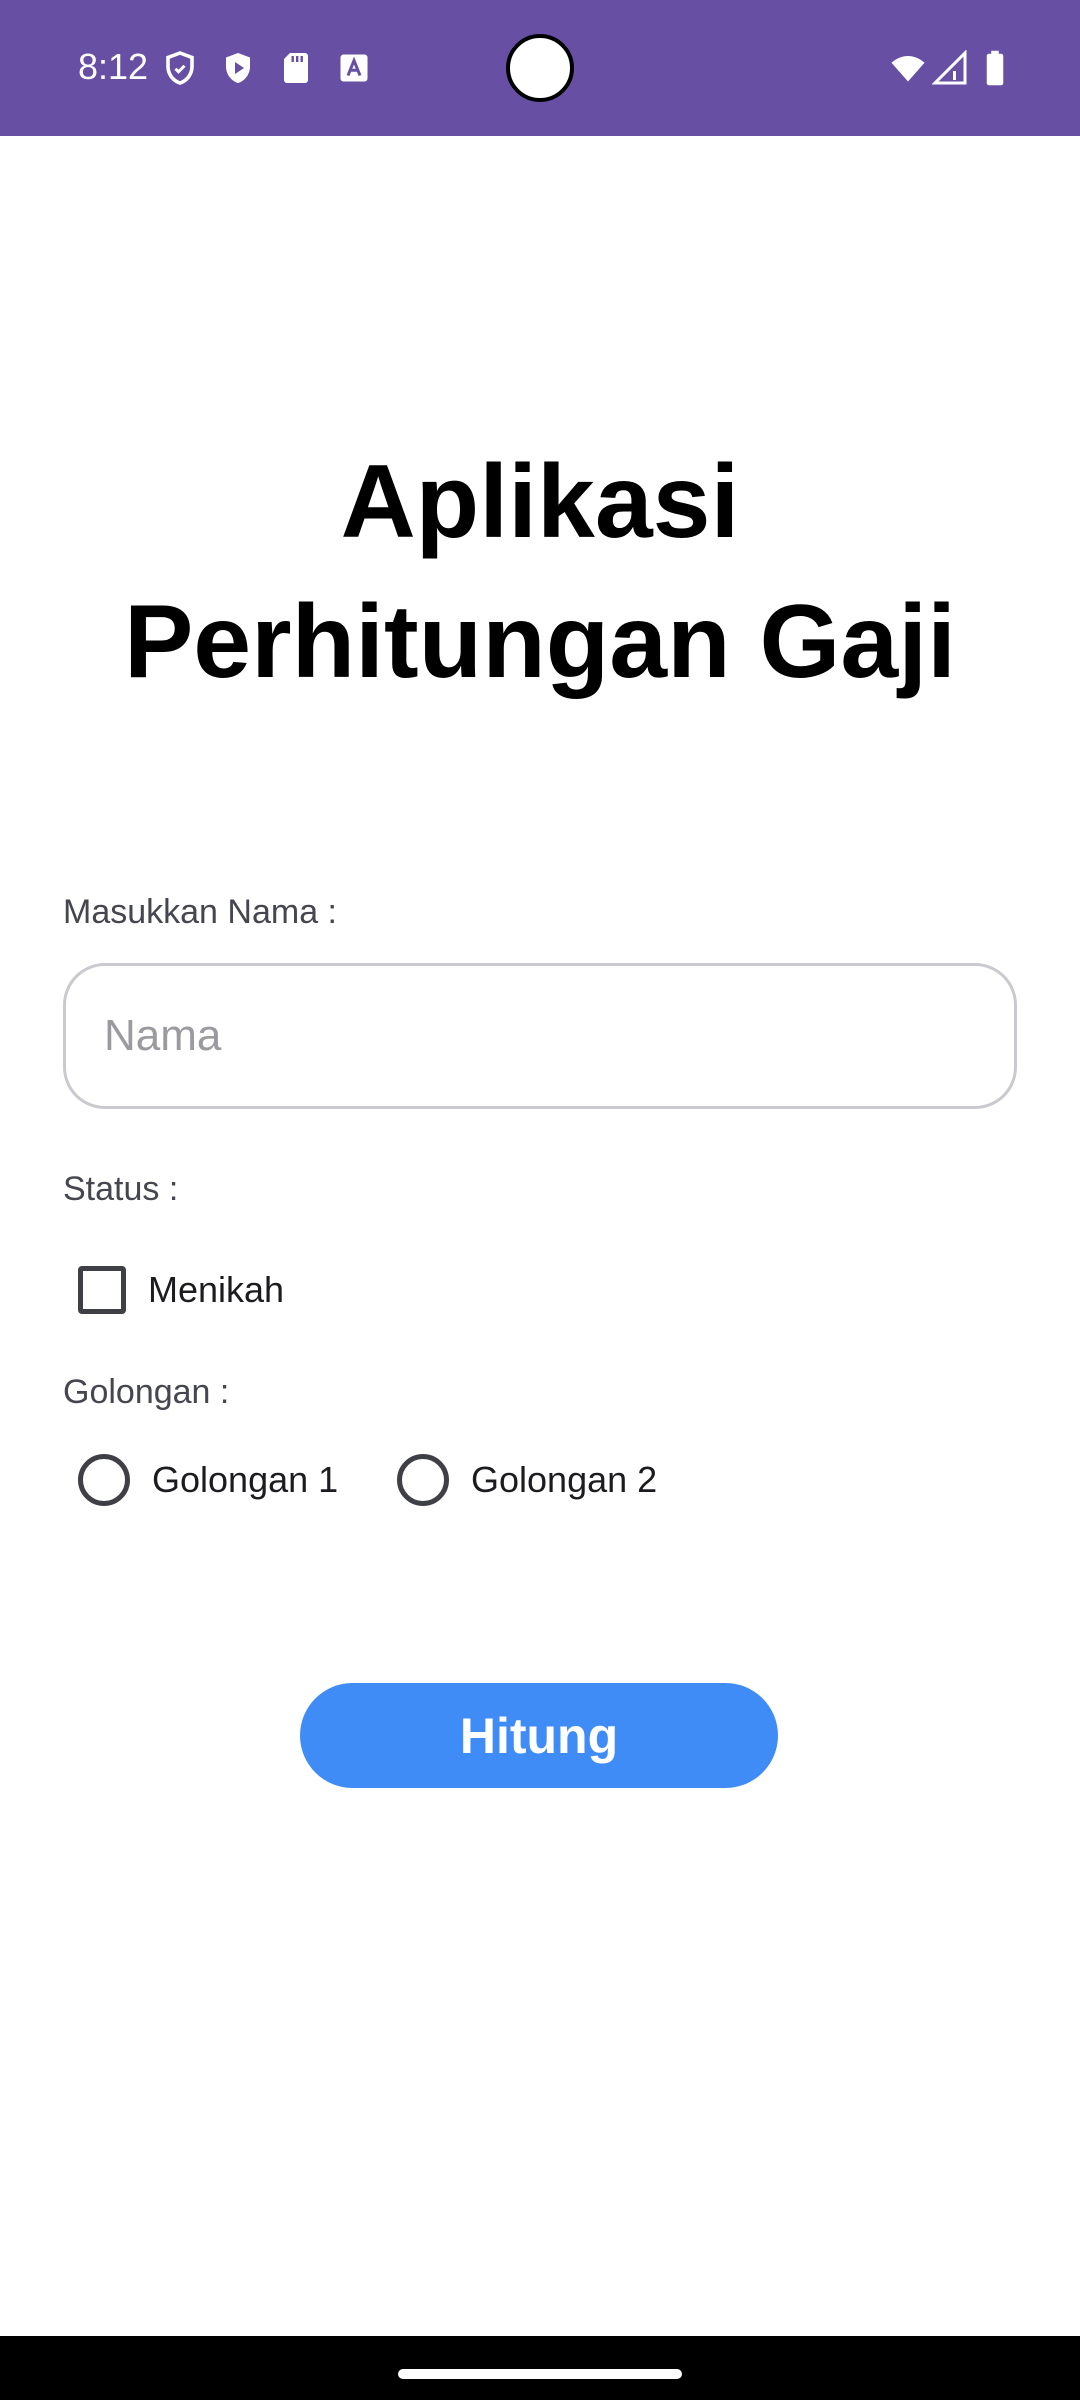 The image size is (1080, 2400). Describe the element at coordinates (200, 912) in the screenshot. I see `nama-label: Masukkan Nama :` at that location.